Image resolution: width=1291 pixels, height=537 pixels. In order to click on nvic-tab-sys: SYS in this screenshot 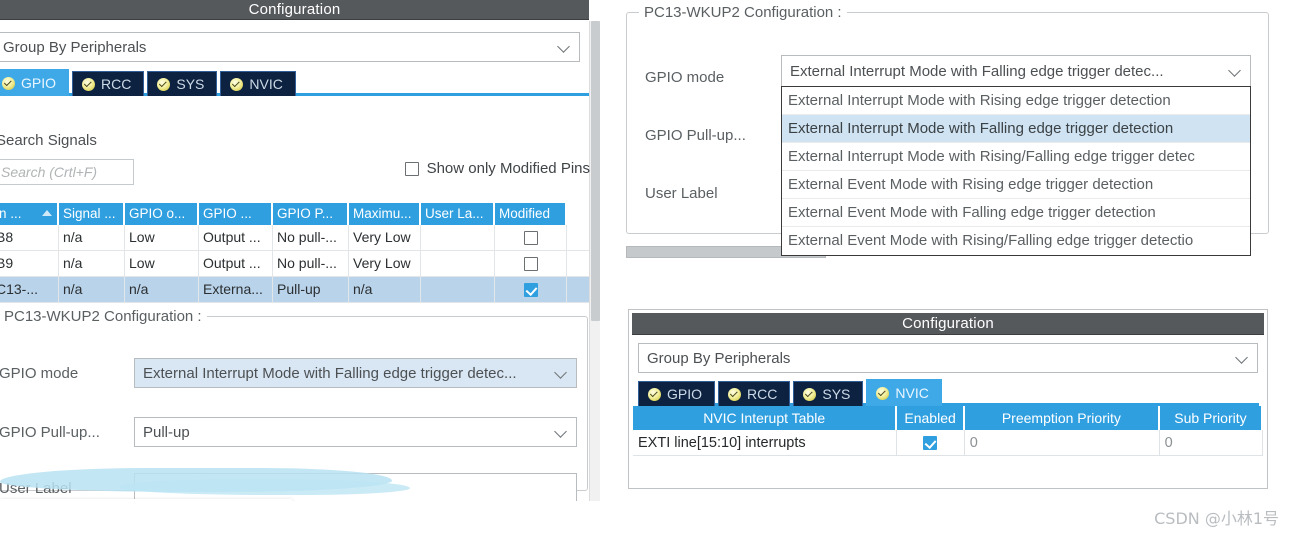, I will do `click(828, 393)`.